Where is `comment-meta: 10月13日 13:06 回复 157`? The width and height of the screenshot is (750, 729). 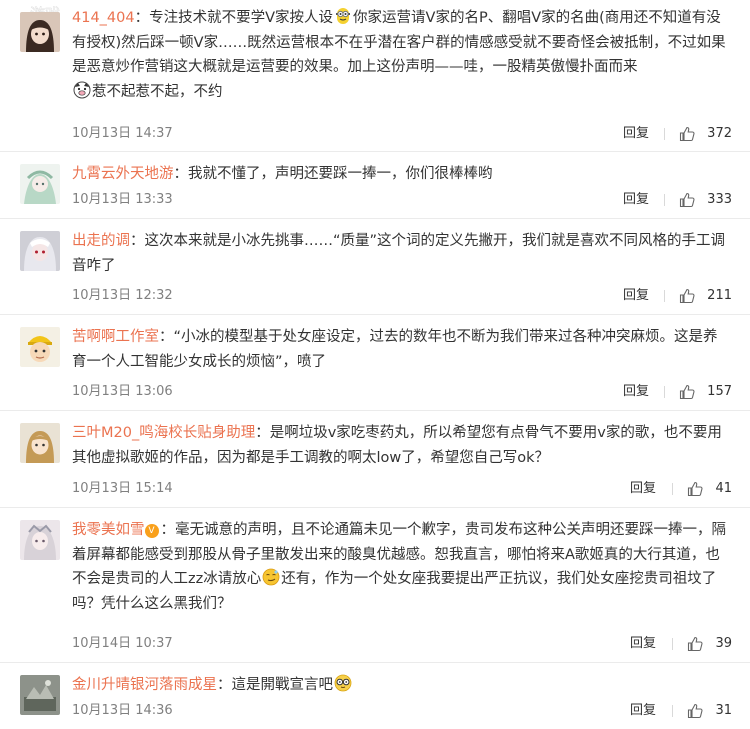
comment-meta: 10月13日 13:06 回复 157 is located at coordinates (402, 392).